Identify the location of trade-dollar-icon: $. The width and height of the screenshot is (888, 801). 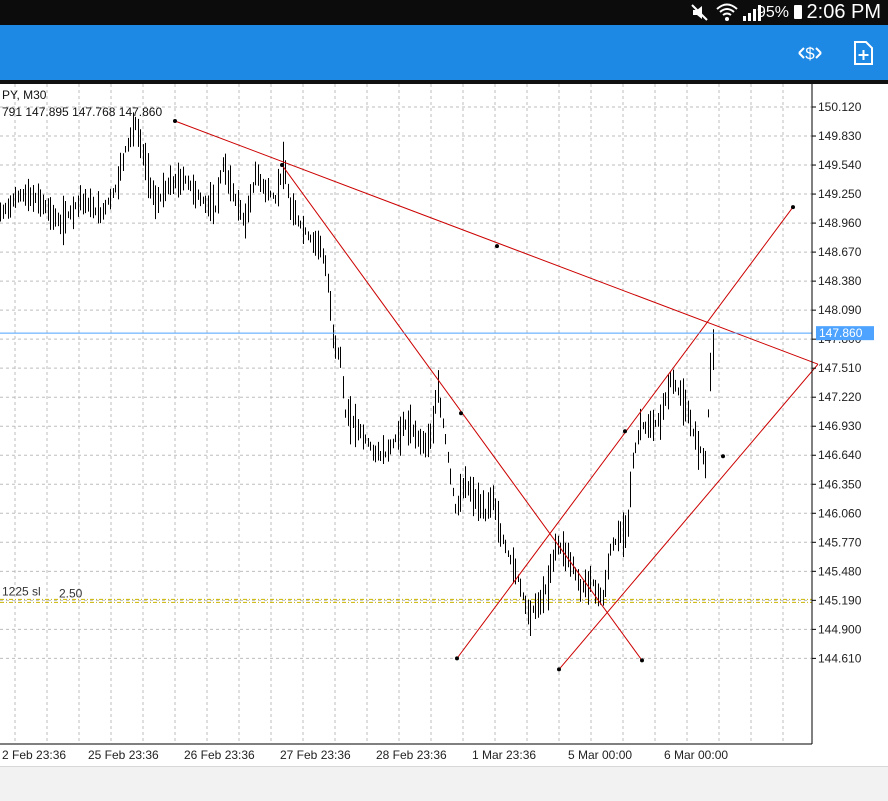
(810, 53).